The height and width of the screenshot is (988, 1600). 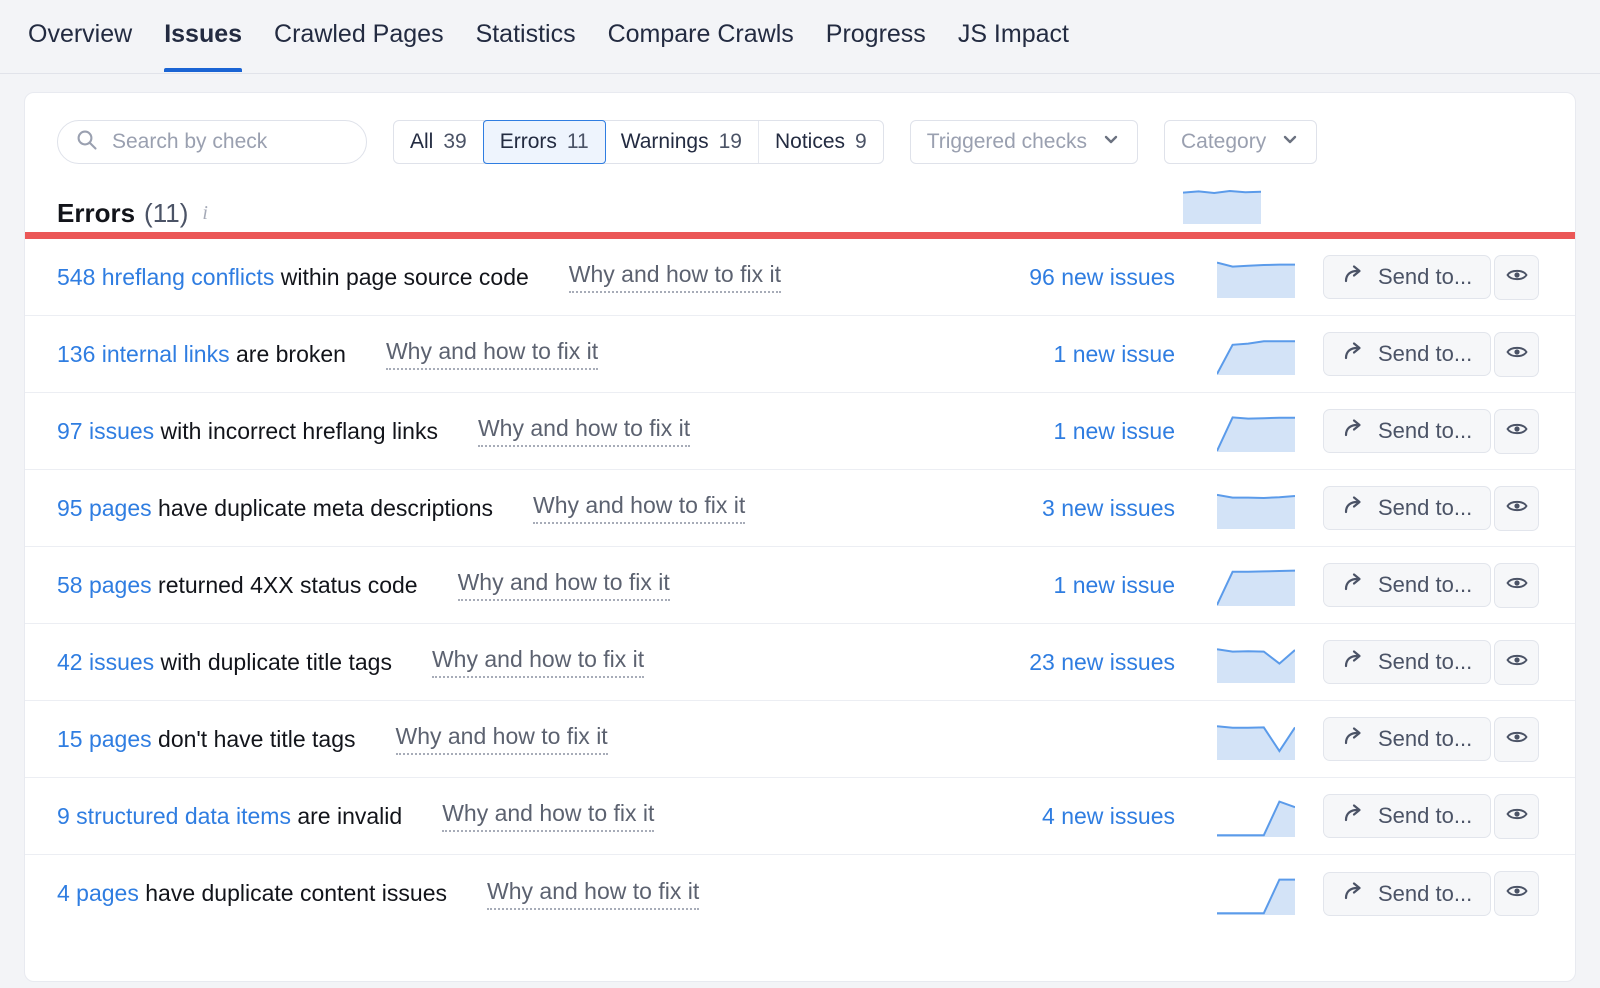 I want to click on issue-count-link: 4 pages, so click(x=98, y=893).